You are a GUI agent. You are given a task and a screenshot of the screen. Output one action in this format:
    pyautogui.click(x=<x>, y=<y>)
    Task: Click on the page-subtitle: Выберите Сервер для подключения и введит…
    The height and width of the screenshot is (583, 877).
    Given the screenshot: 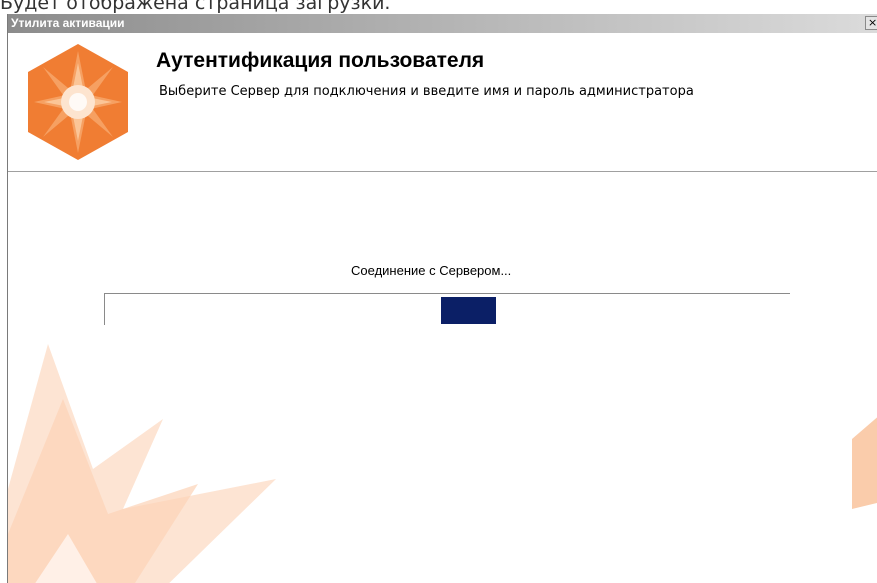 What is the action you would take?
    pyautogui.click(x=426, y=91)
    